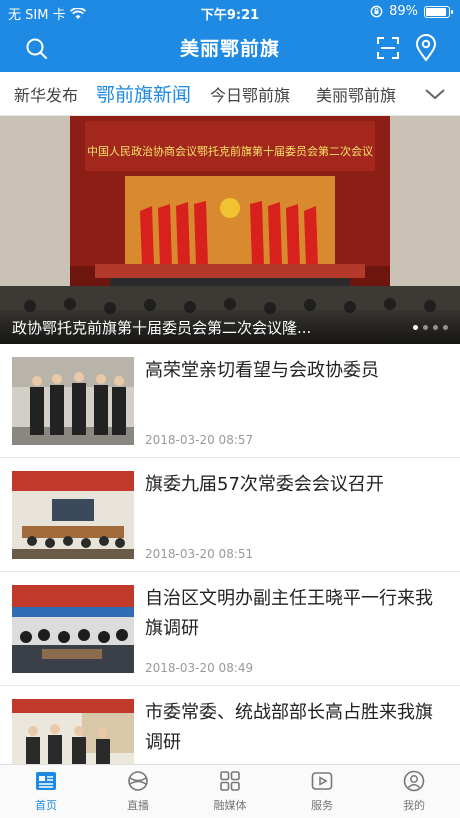  I want to click on news-date: 2018-03-20 08:51, so click(199, 554).